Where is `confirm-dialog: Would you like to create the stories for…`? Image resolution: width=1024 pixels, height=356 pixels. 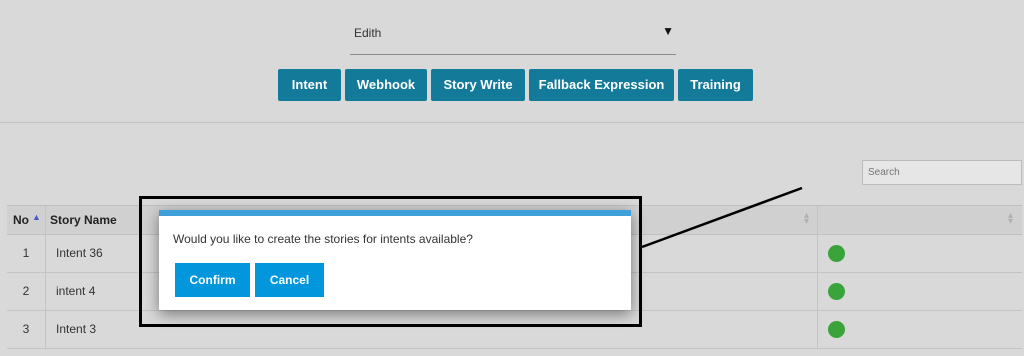
confirm-dialog: Would you like to create the stories for… is located at coordinates (395, 260).